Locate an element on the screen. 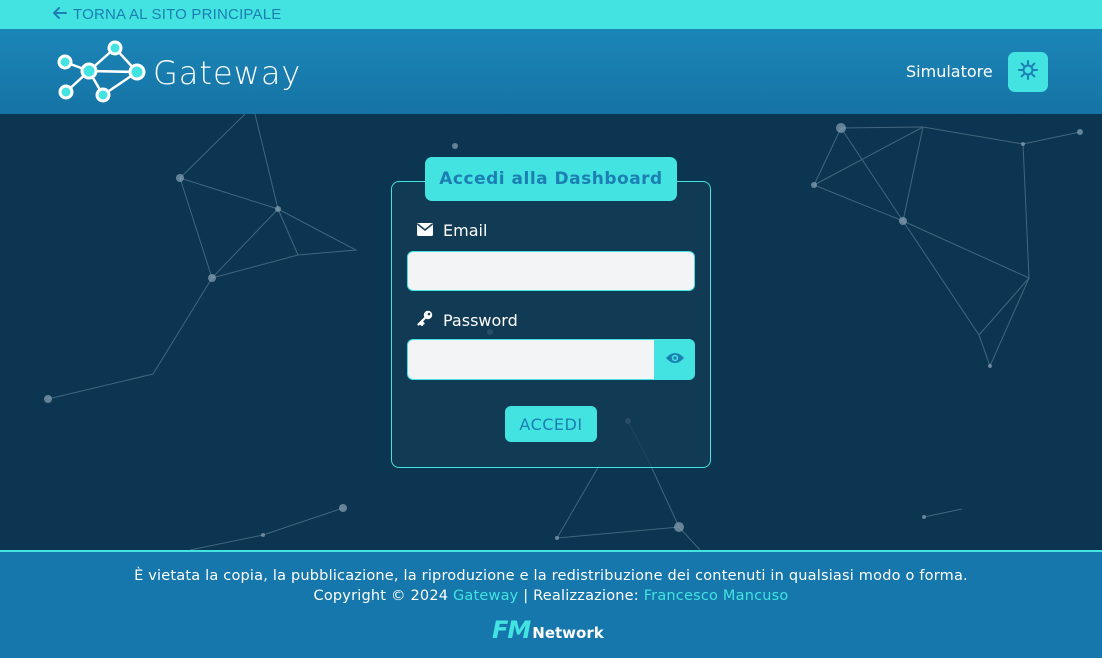  fm-logo-text: Network is located at coordinates (568, 633).